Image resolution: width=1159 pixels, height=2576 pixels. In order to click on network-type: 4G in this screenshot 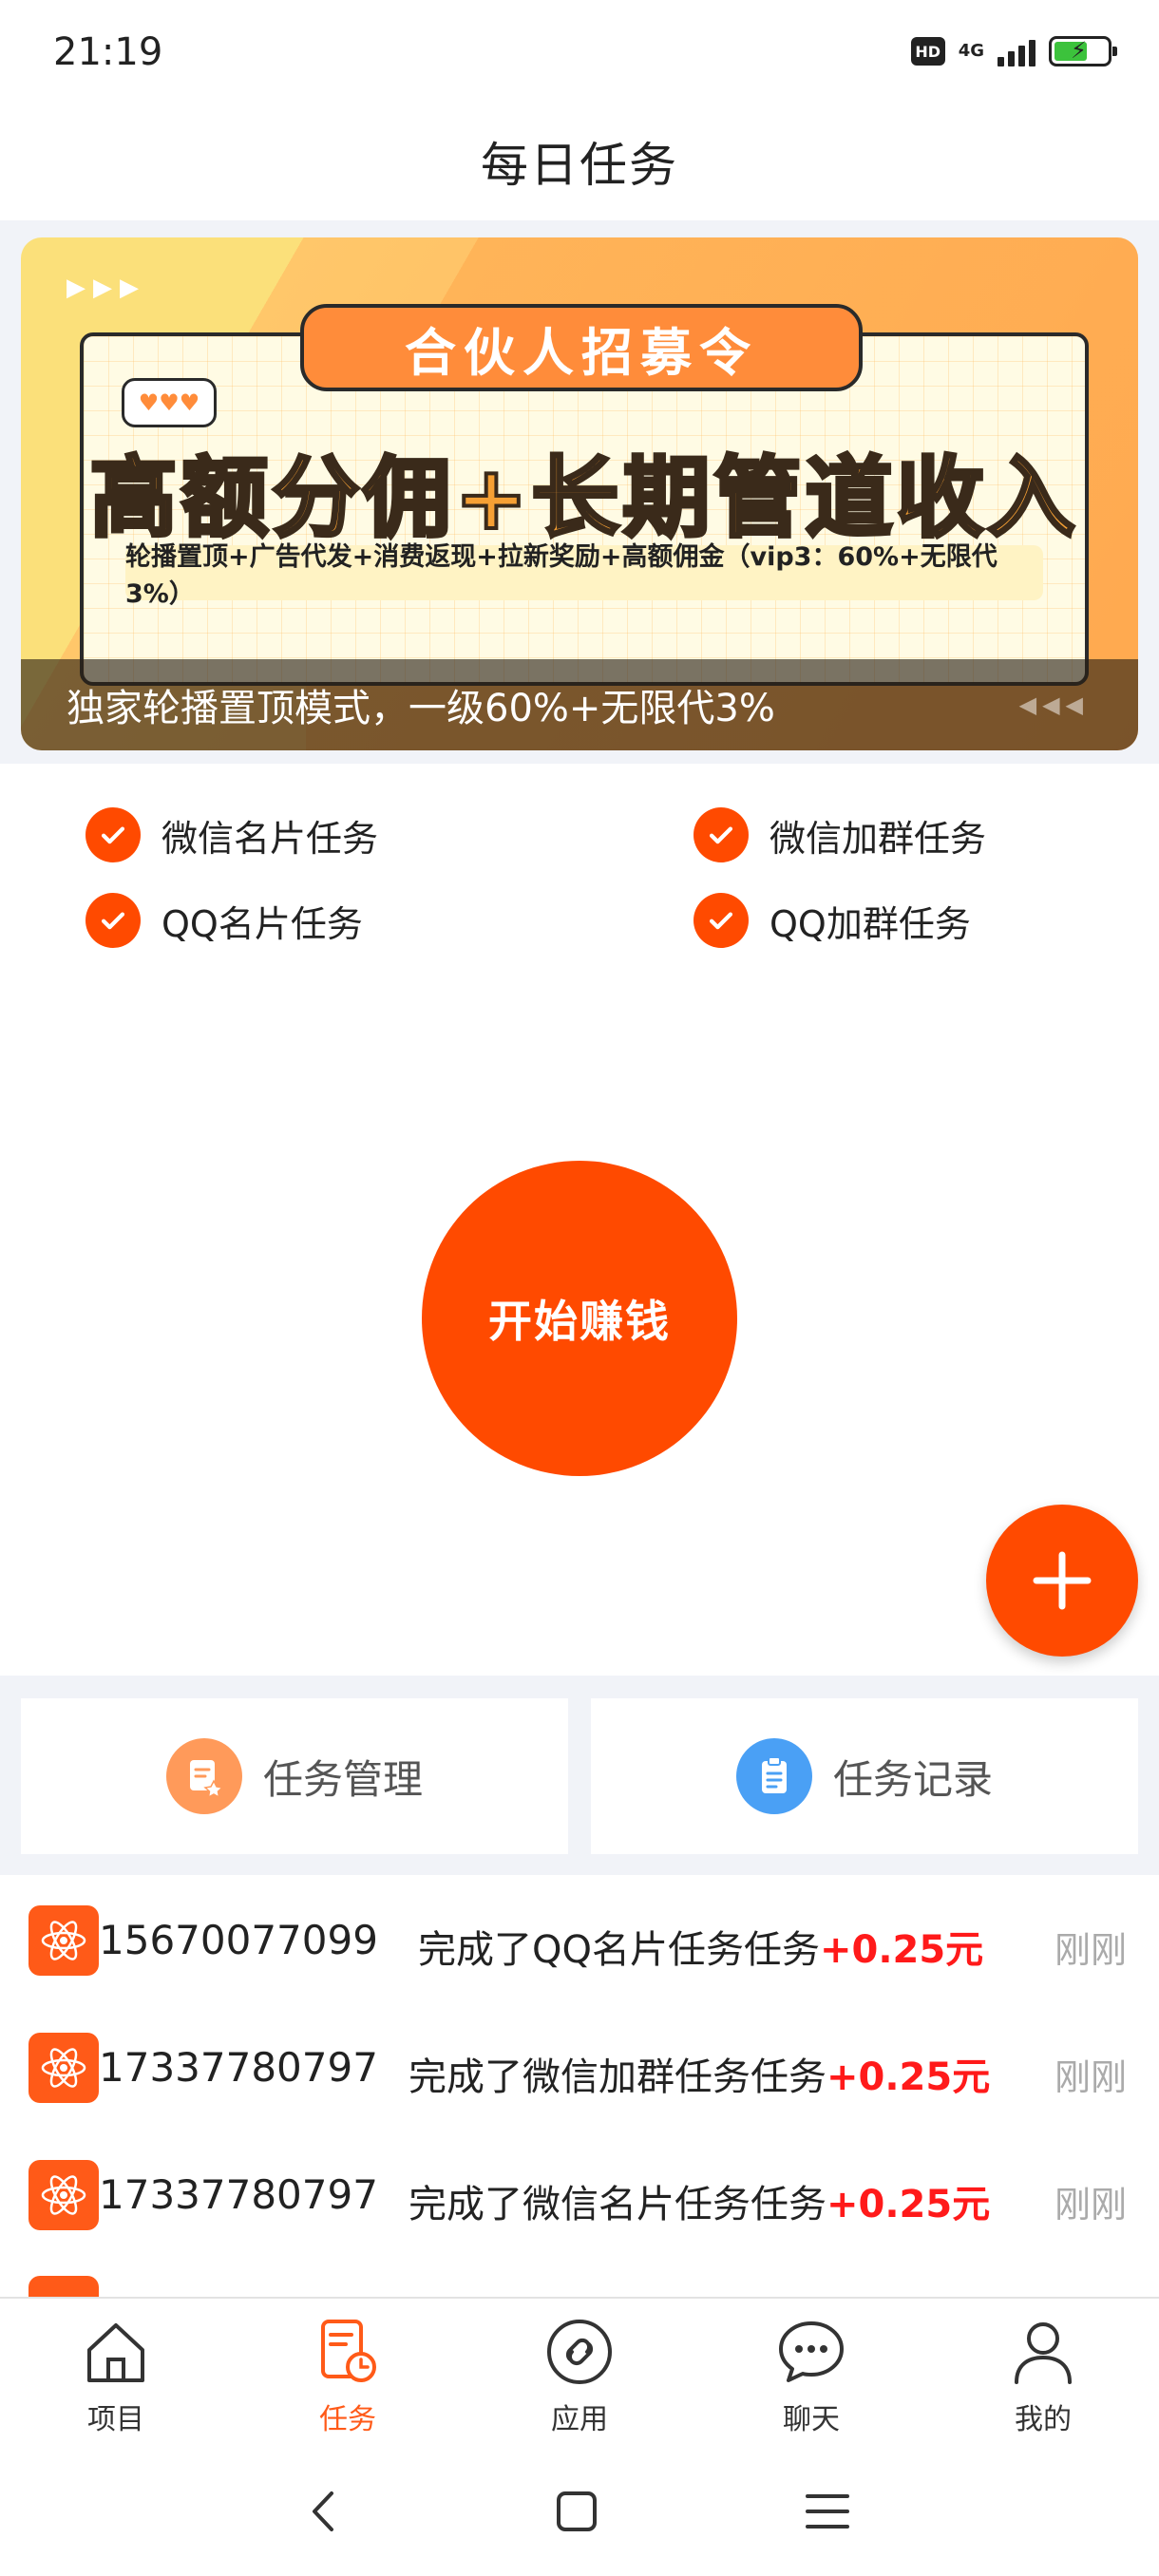, I will do `click(971, 51)`.